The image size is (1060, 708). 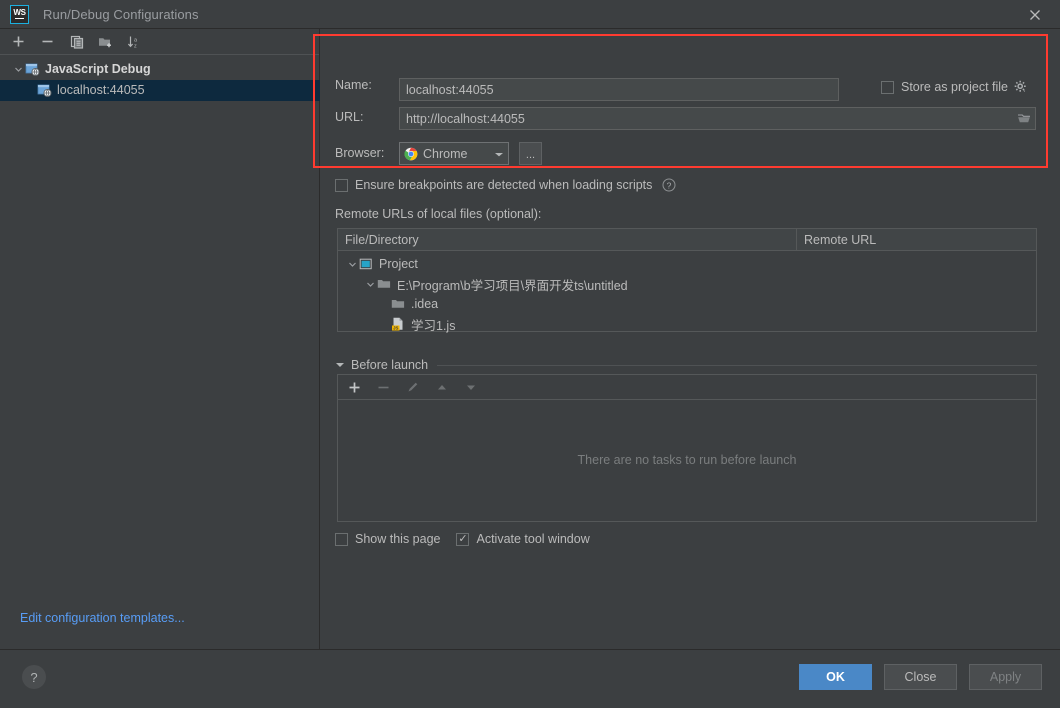 I want to click on browser-select-value: Chrome, so click(x=445, y=153).